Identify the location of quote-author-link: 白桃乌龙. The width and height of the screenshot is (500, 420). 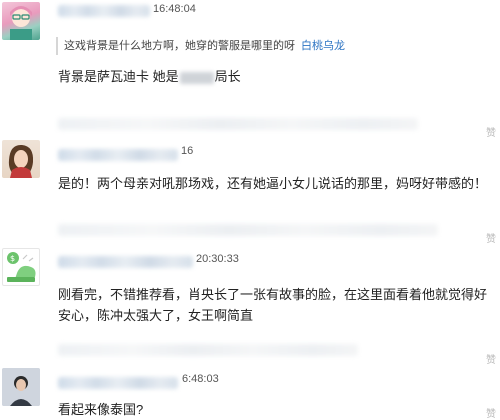
(323, 46).